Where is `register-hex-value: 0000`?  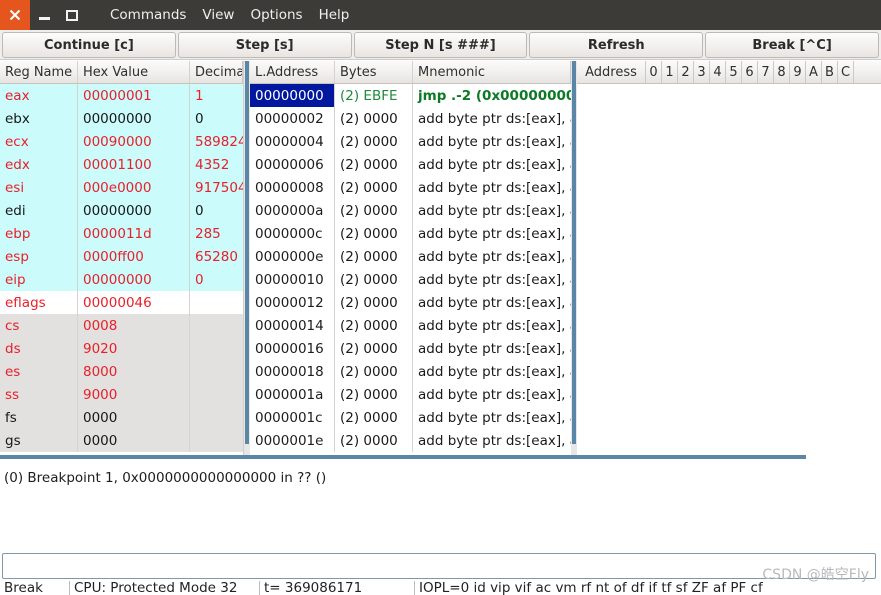 register-hex-value: 0000 is located at coordinates (134, 440).